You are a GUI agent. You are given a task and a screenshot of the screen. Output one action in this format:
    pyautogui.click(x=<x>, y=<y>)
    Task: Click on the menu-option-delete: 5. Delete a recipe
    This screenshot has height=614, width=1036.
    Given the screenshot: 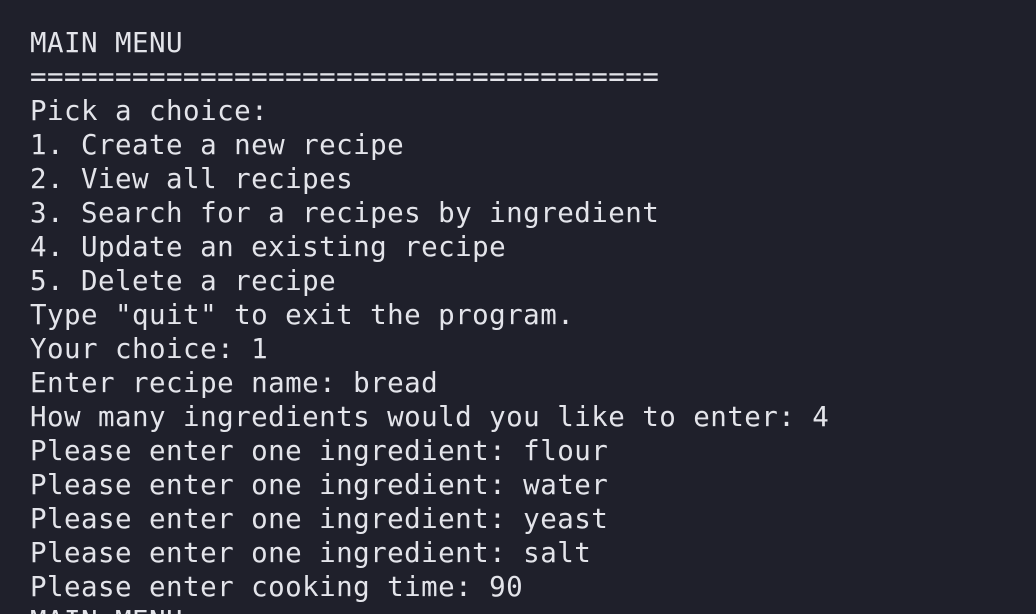 What is the action you would take?
    pyautogui.click(x=183, y=281)
    